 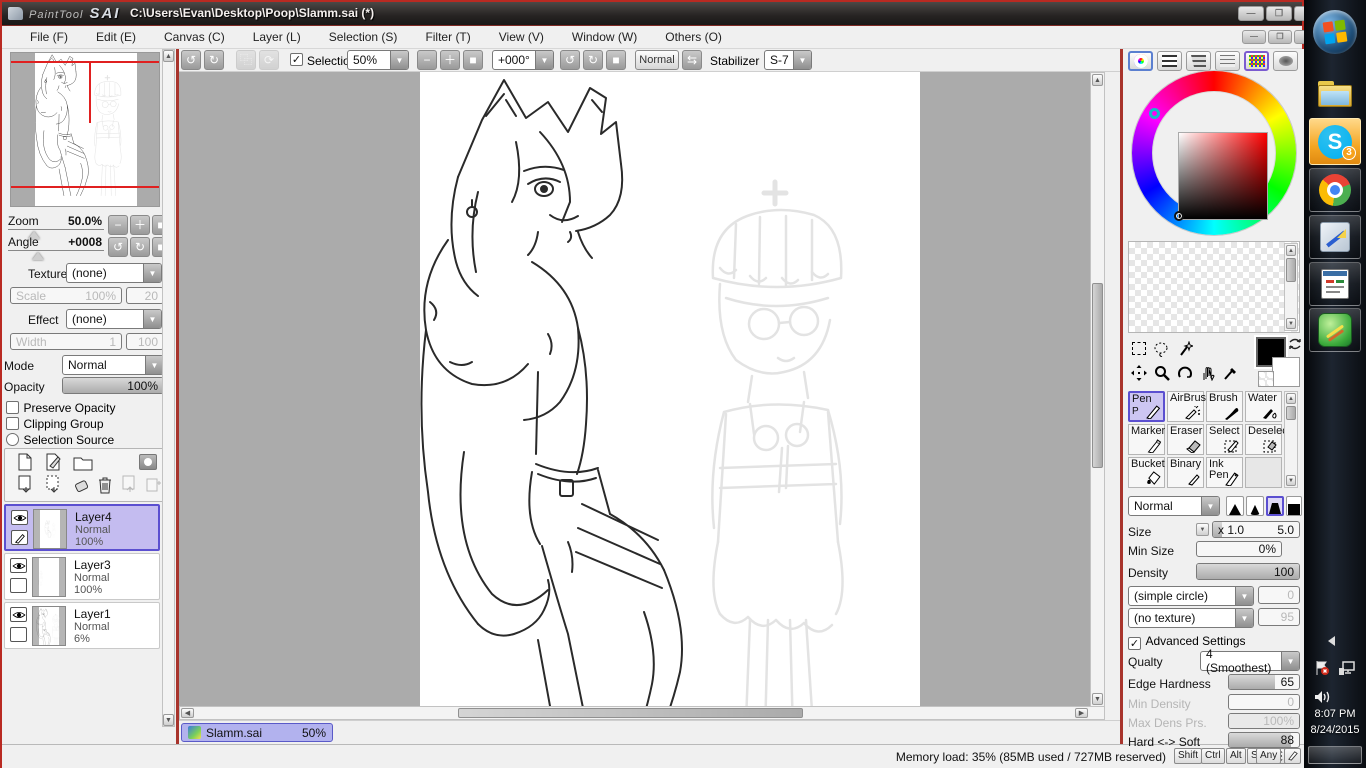 What do you see at coordinates (1097, 375) in the screenshot?
I see `vscroll-thumb` at bounding box center [1097, 375].